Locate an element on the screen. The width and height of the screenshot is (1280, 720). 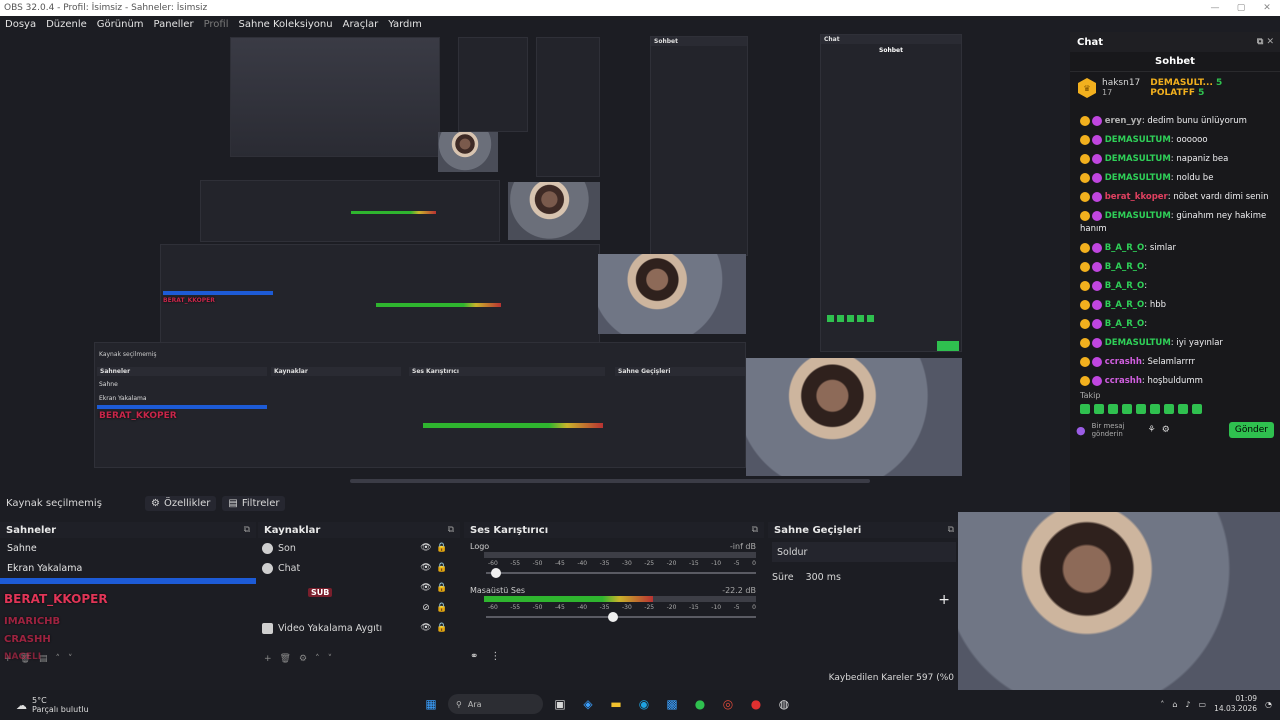
battery-icon: ▭ is located at coordinates (1203, 704).